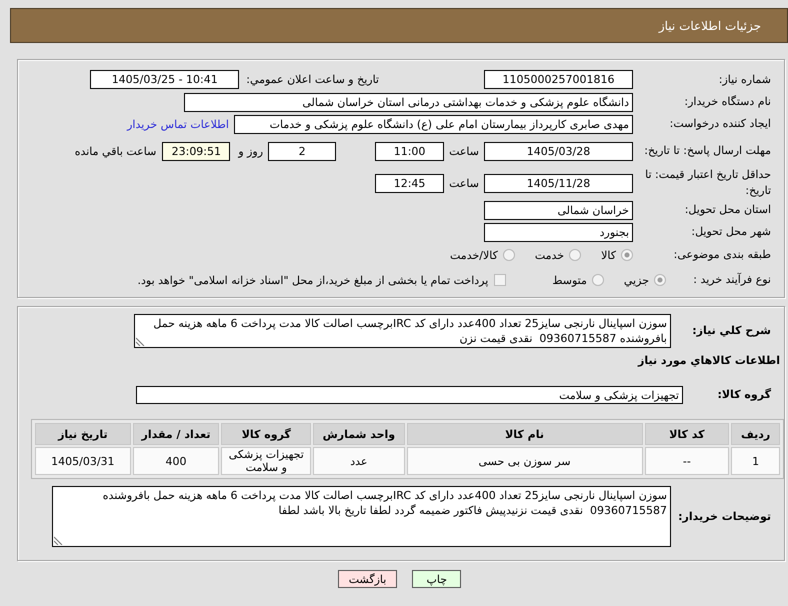 Image resolution: width=788 pixels, height=606 pixels. Describe the element at coordinates (500, 280) in the screenshot. I see `checkbox` at that location.